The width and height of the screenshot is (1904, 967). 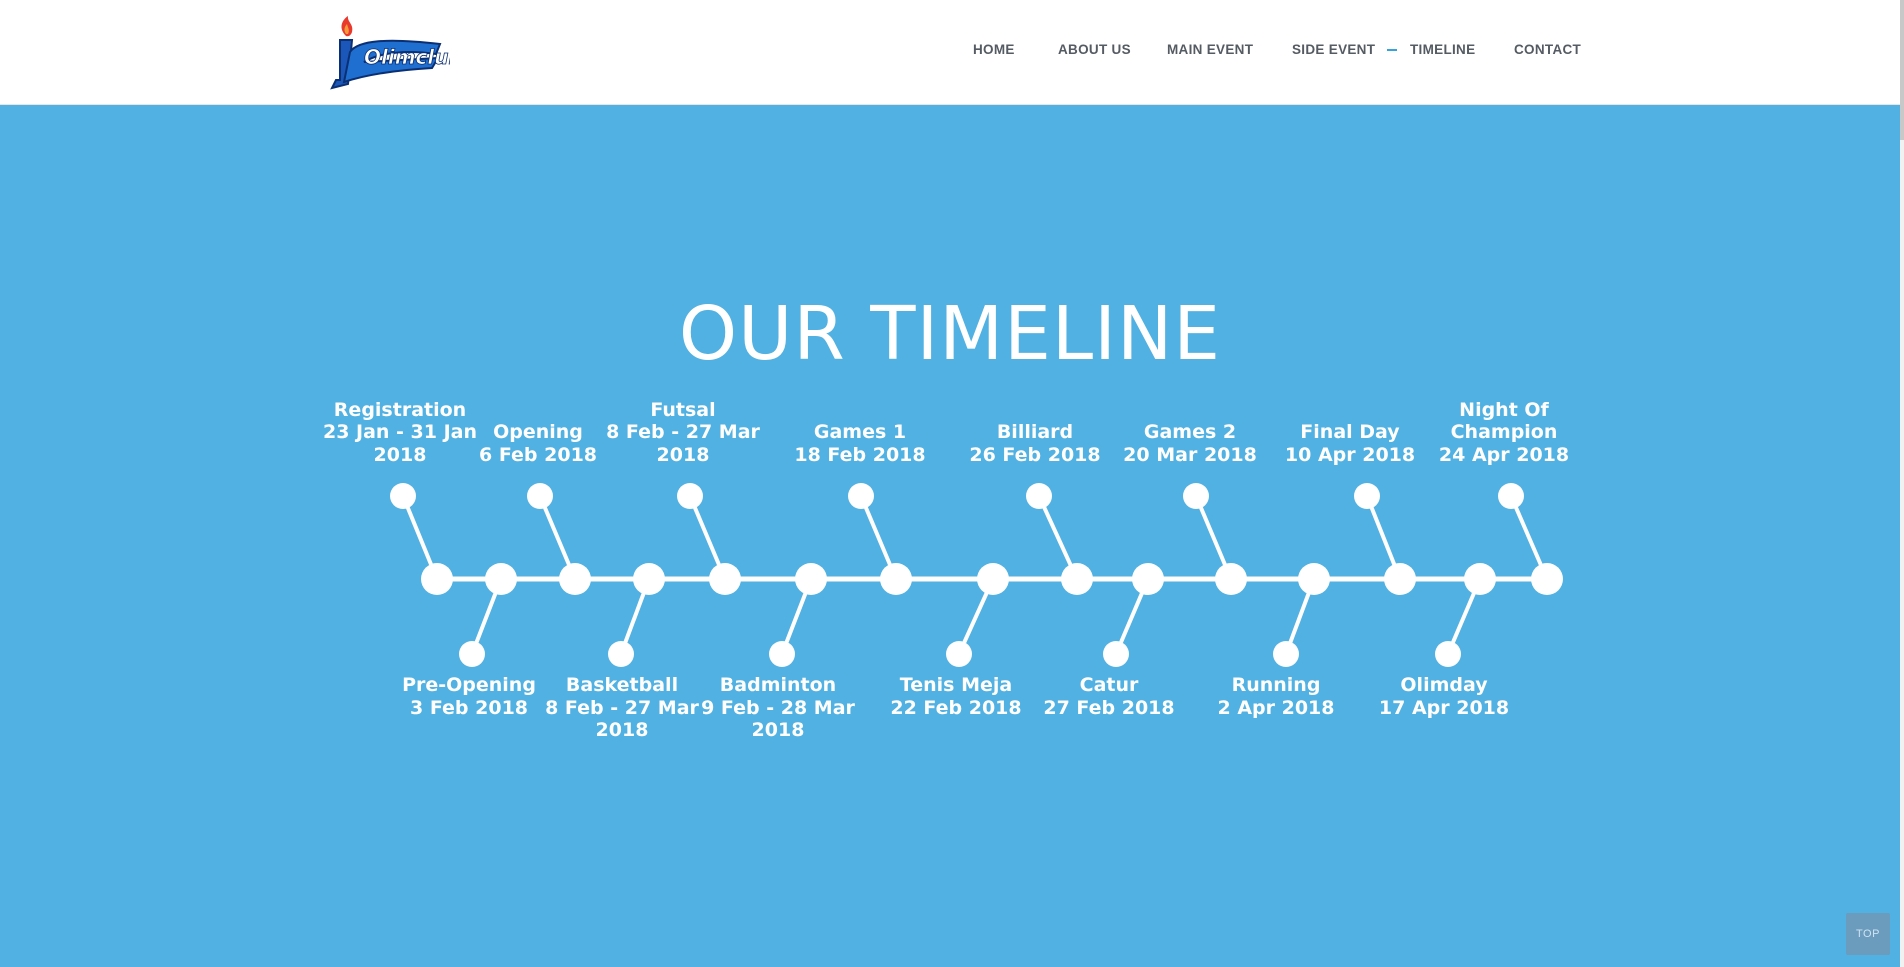 What do you see at coordinates (778, 685) in the screenshot?
I see `timeline-label-line: Badminton` at bounding box center [778, 685].